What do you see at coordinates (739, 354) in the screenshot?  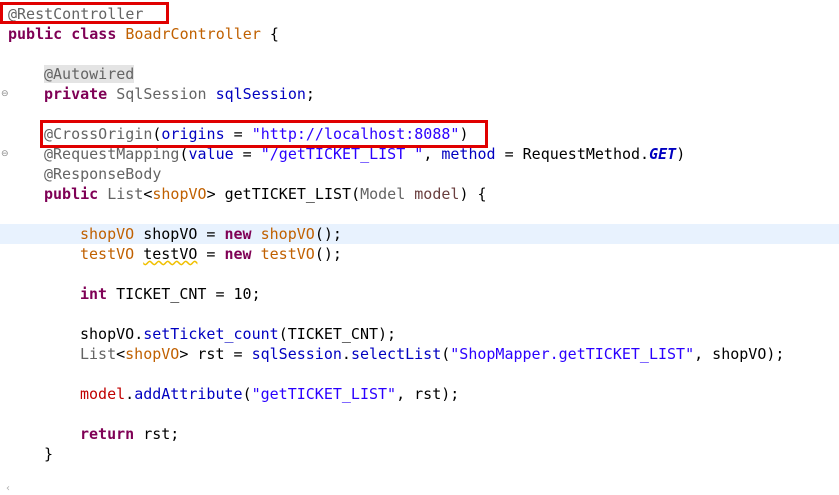 I see `call-rest: , shopVO);` at bounding box center [739, 354].